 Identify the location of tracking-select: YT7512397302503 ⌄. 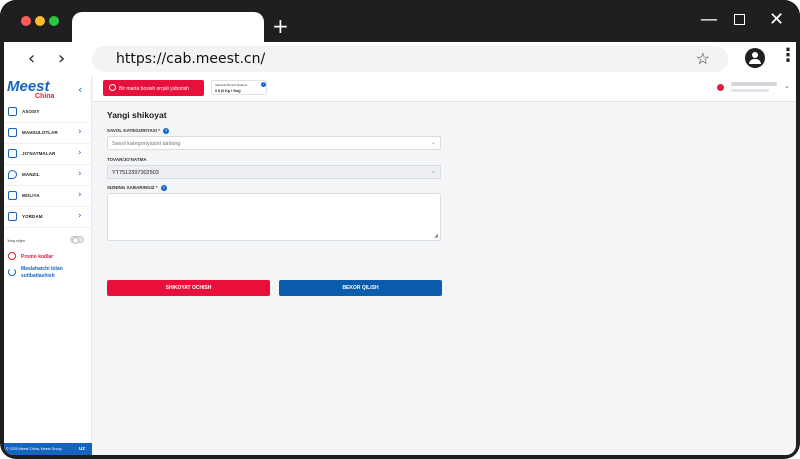
(274, 172).